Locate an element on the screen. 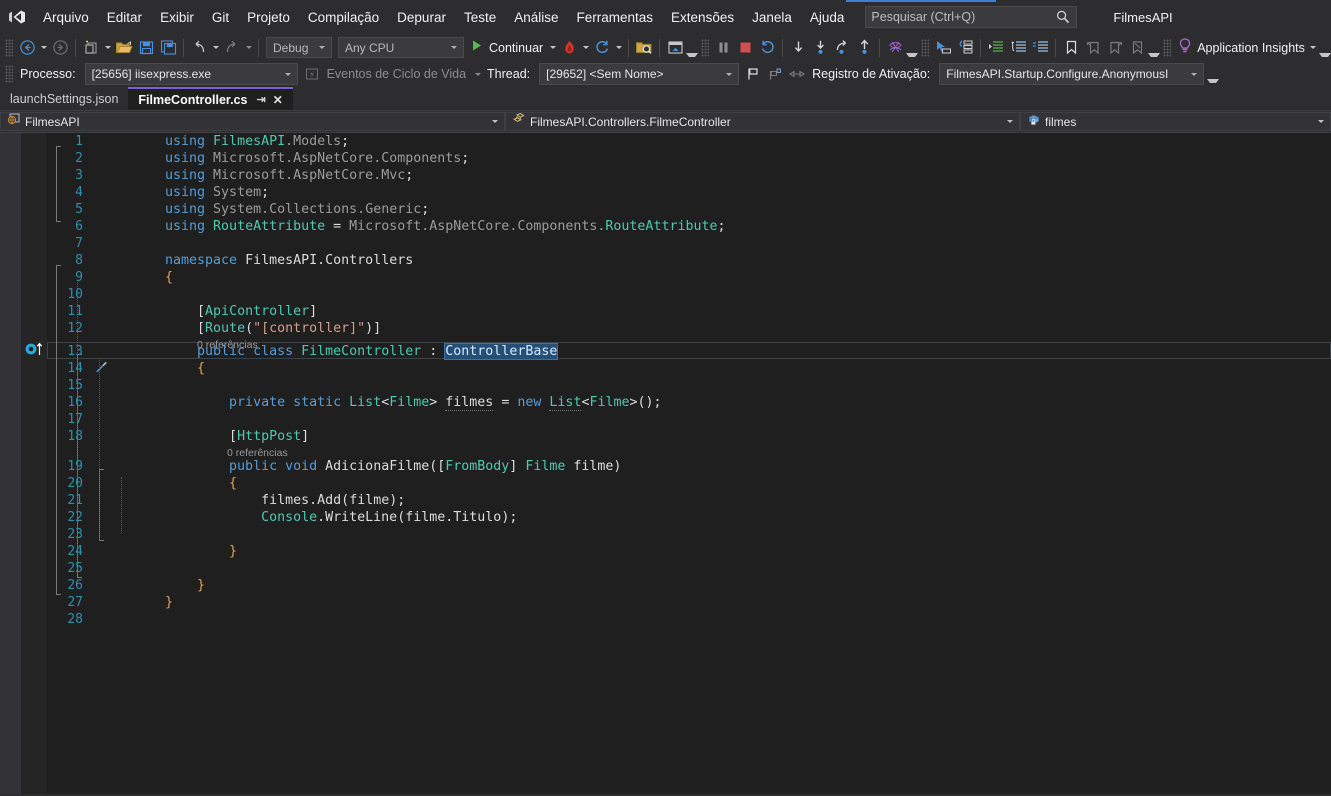 The image size is (1331, 796). hot-reload-dropdown is located at coordinates (585, 48).